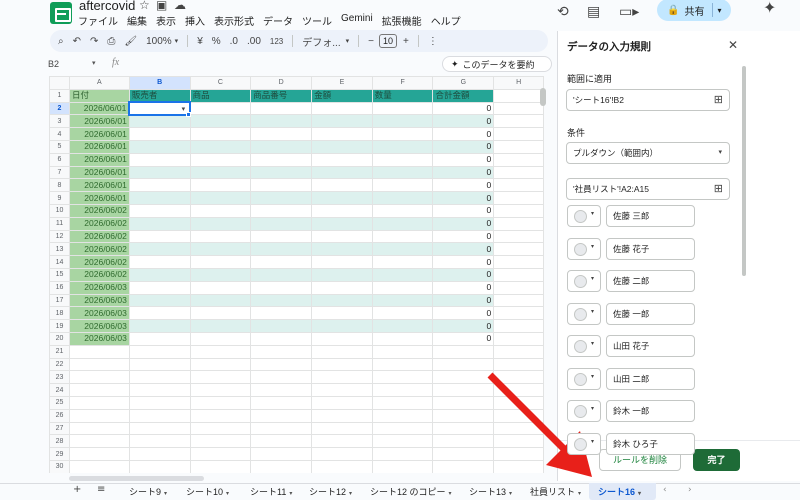  What do you see at coordinates (195, 20) in the screenshot?
I see `menu-insert: 挿入` at bounding box center [195, 20].